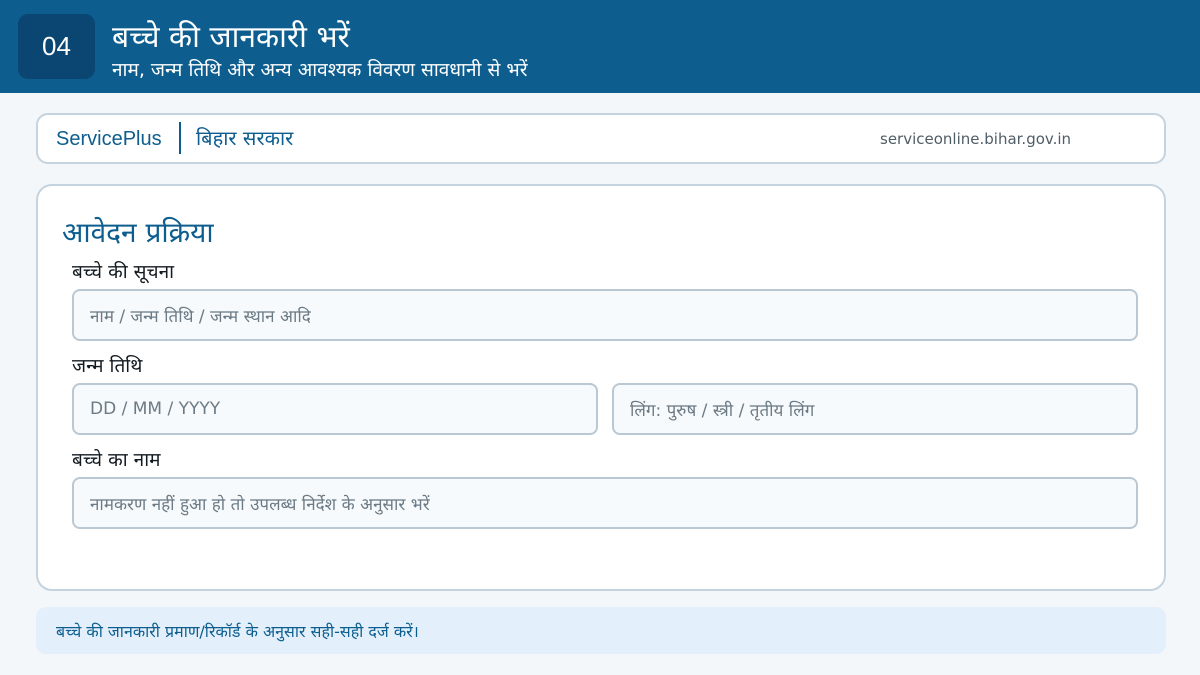  What do you see at coordinates (245, 138) in the screenshot?
I see `brand-org: बिहार सरकार` at bounding box center [245, 138].